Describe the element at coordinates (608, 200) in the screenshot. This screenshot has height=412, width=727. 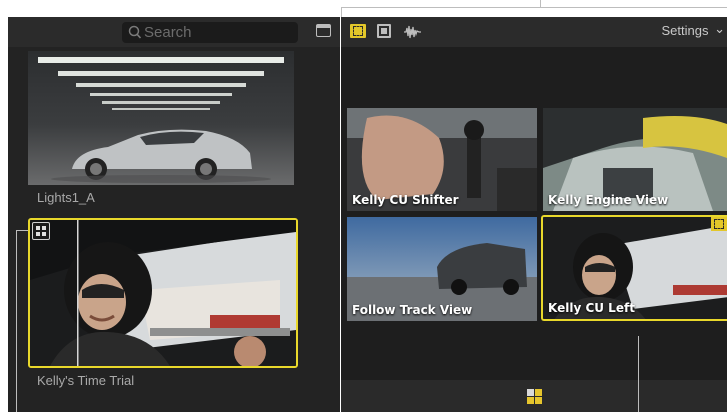
I see `angle-name: Kelly Engine View` at that location.